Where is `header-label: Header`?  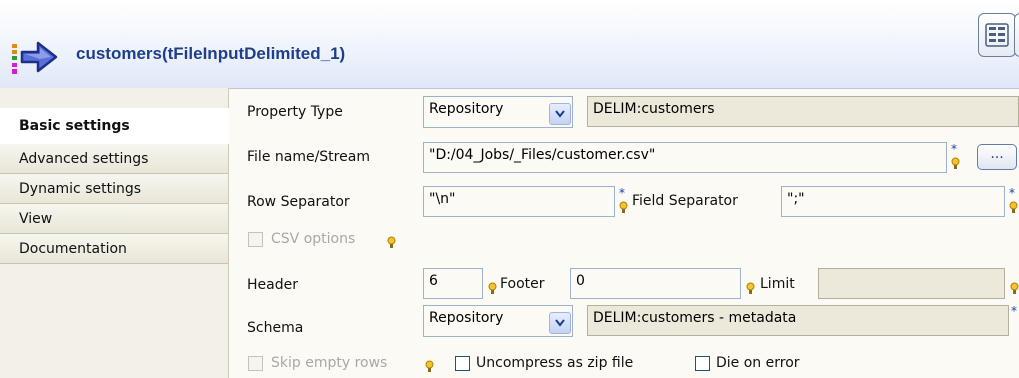
header-label: Header is located at coordinates (272, 285).